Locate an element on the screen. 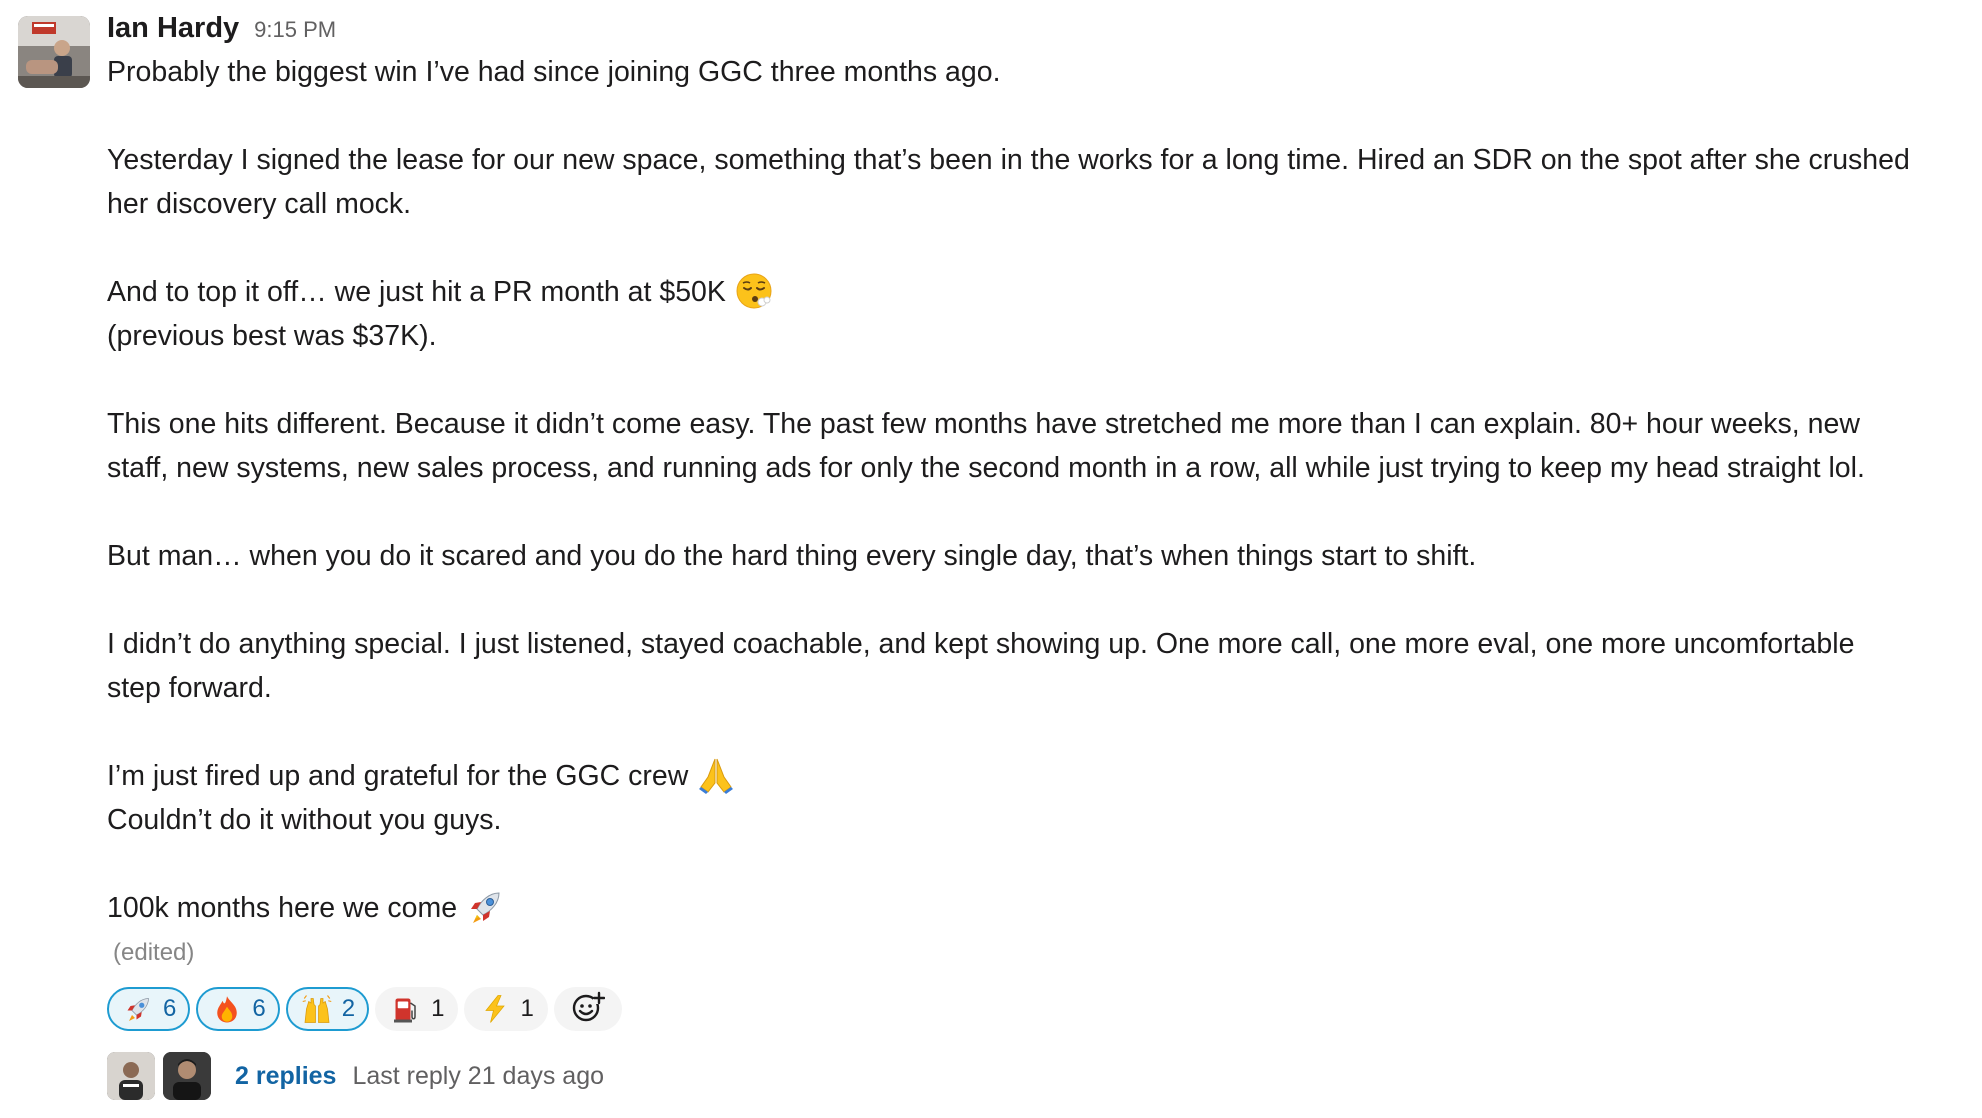 Image resolution: width=1982 pixels, height=1118 pixels. reaction-rocket: 6 is located at coordinates (149, 1009).